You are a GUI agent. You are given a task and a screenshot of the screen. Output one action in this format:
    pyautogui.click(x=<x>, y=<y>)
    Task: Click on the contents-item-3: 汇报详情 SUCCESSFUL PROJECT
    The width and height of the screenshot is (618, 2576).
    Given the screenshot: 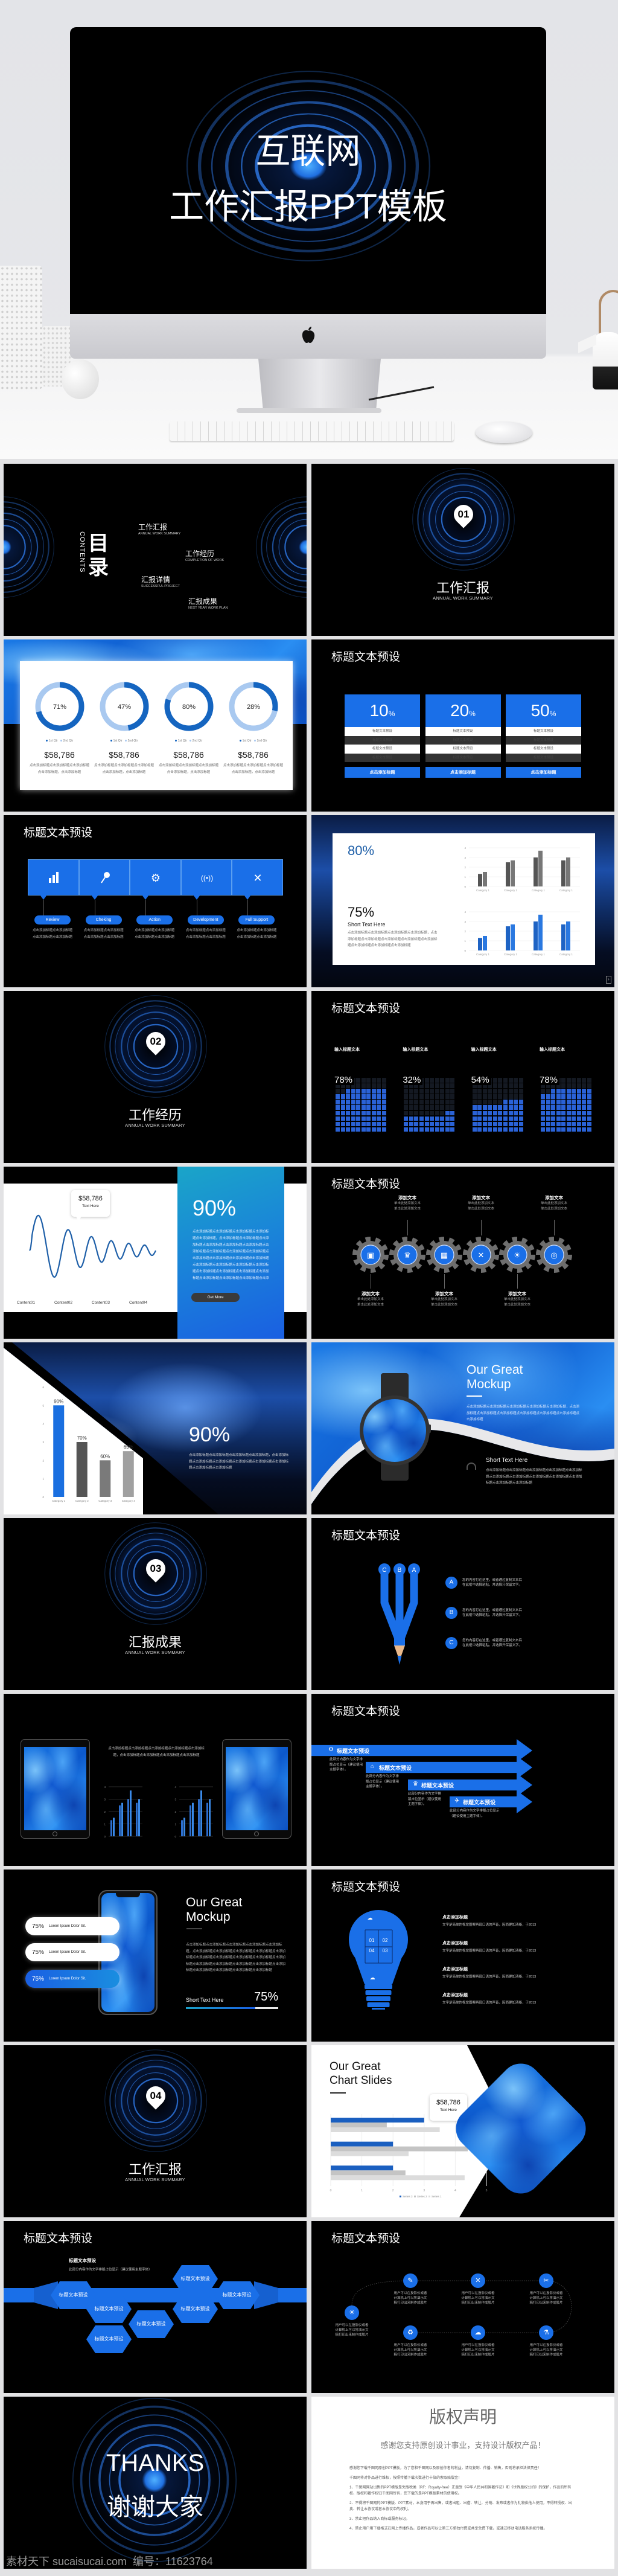 What is the action you would take?
    pyautogui.click(x=160, y=581)
    